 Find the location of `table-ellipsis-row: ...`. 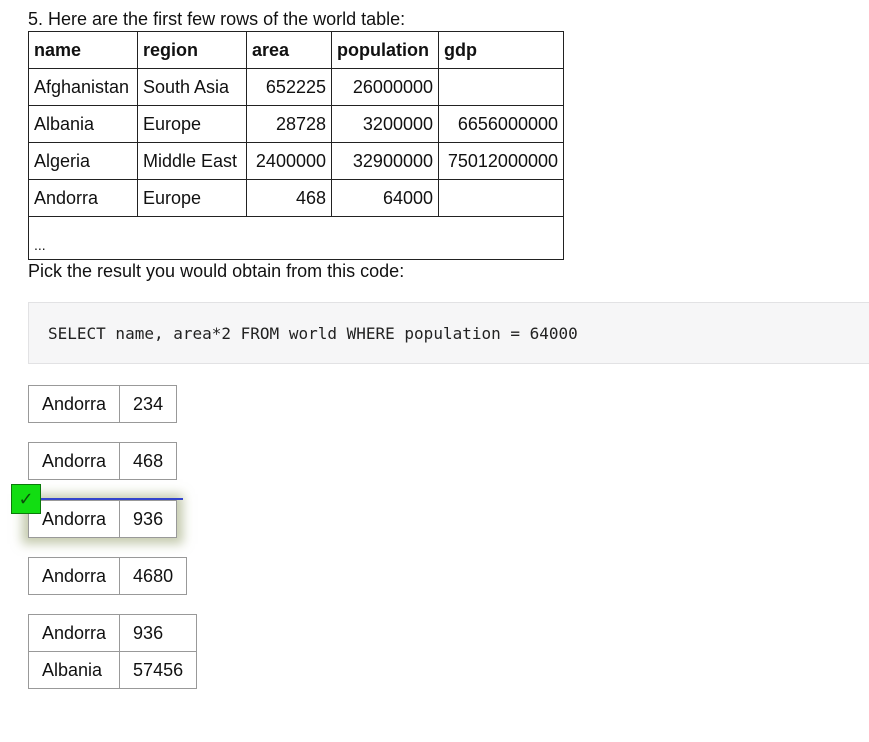

table-ellipsis-row: ... is located at coordinates (296, 238).